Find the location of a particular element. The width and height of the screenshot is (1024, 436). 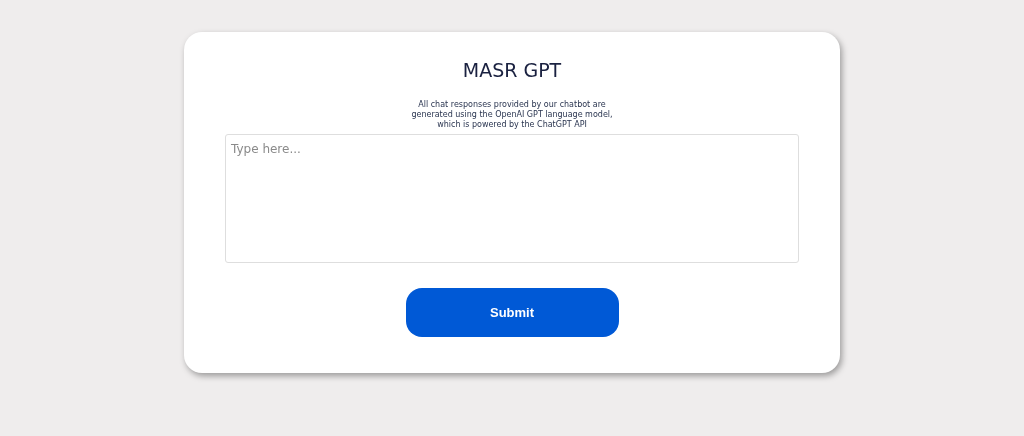

submit-button: Submit is located at coordinates (512, 312).